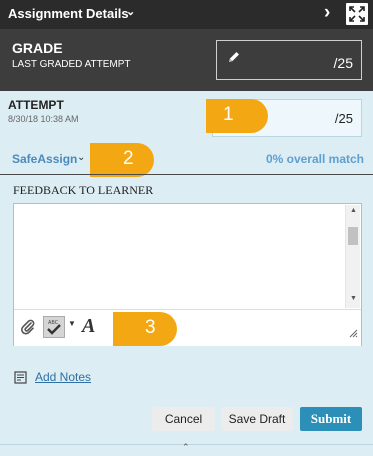  I want to click on resize-handle-icon, so click(353, 334).